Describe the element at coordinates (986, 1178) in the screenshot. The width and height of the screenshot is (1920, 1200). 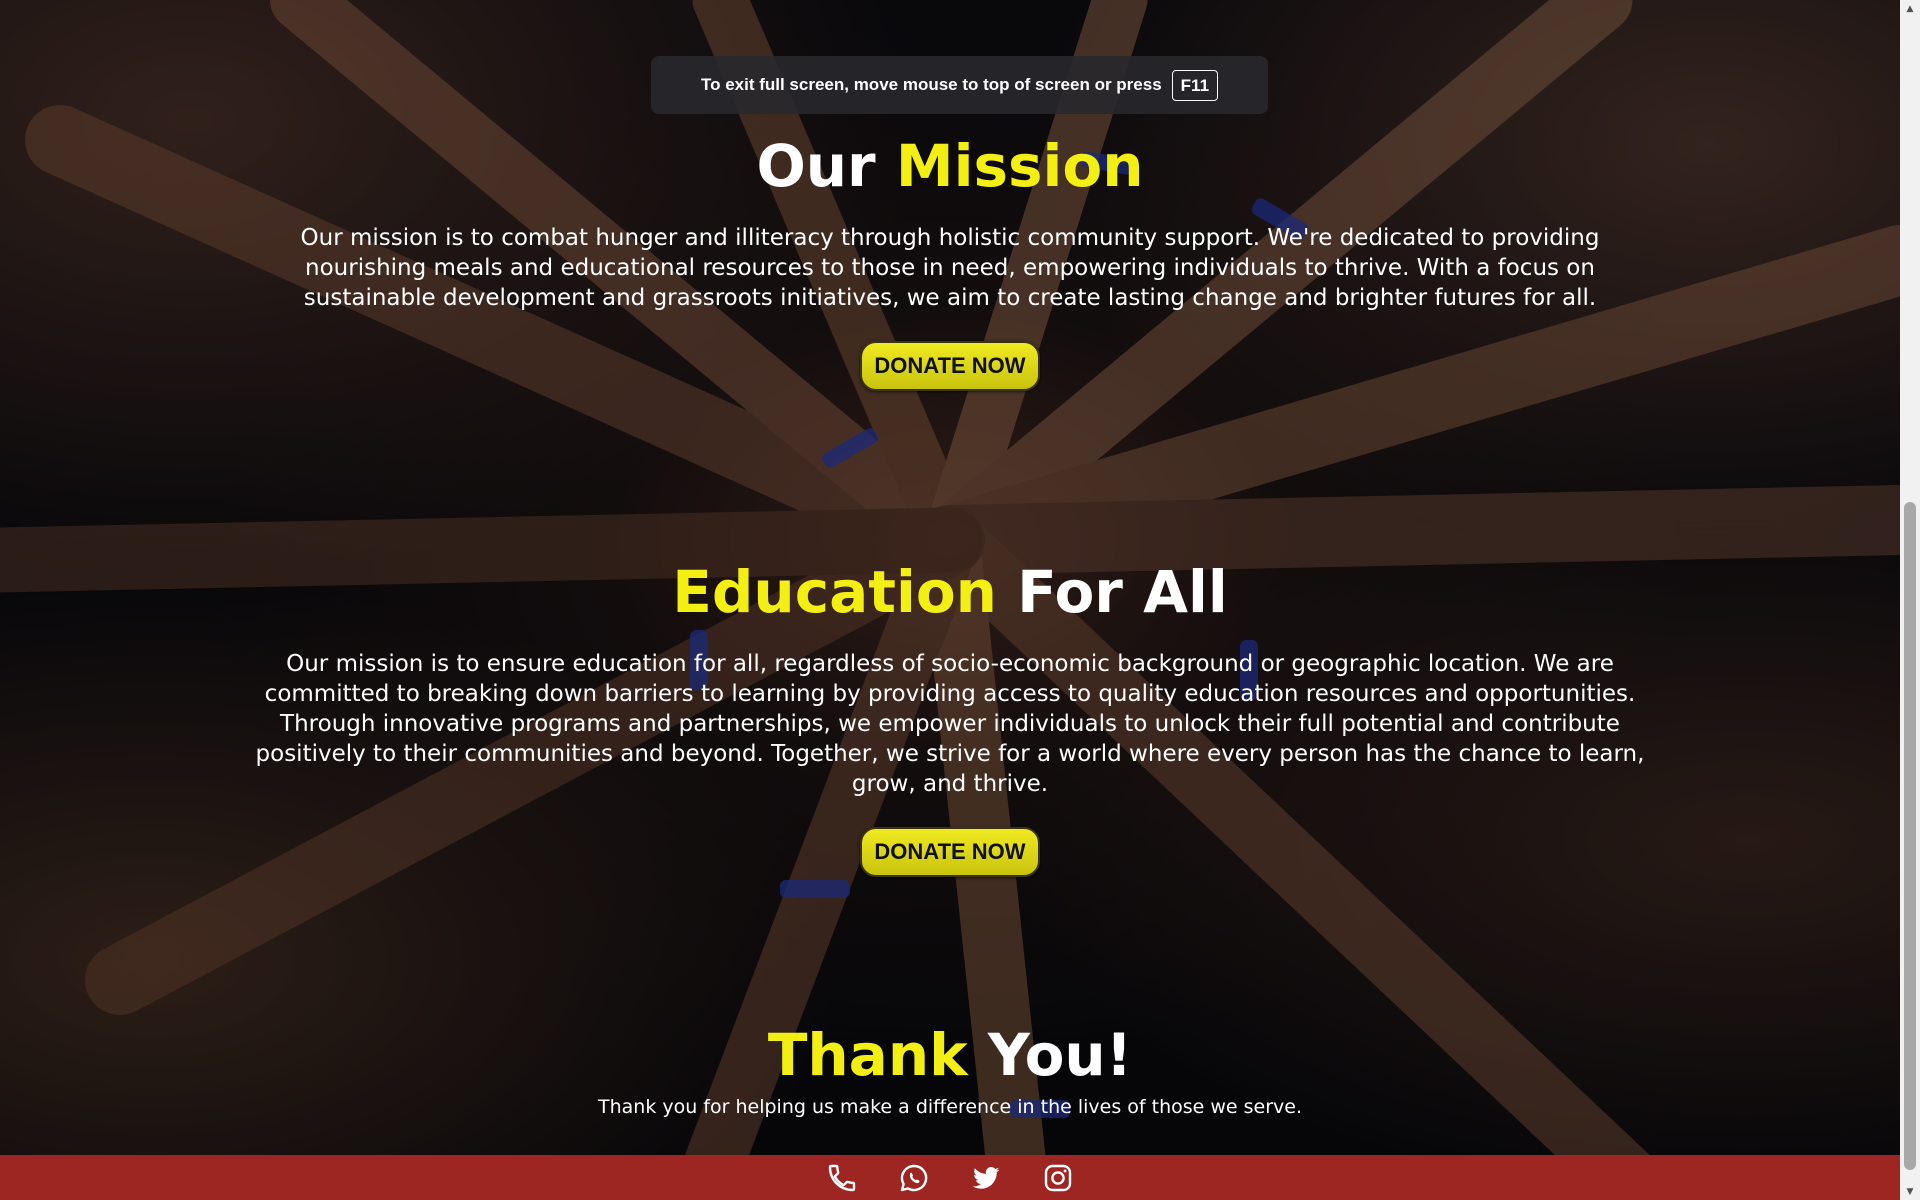
I see `twitter-icon` at that location.